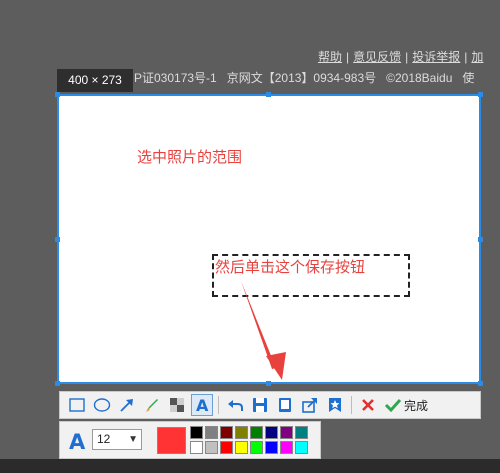 Image resolution: width=500 pixels, height=473 pixels. I want to click on font-icon: A, so click(77, 441).